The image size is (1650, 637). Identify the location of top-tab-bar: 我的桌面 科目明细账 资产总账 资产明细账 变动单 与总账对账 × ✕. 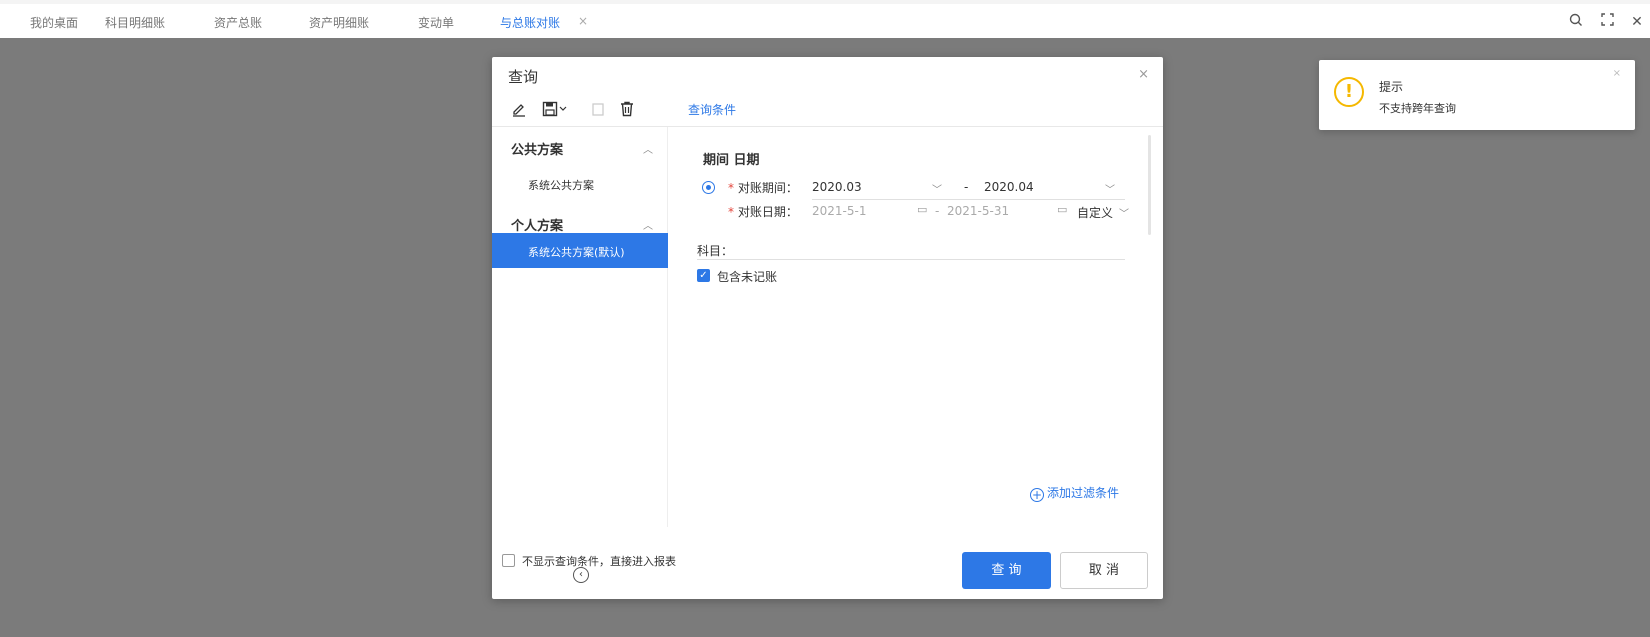
(825, 20).